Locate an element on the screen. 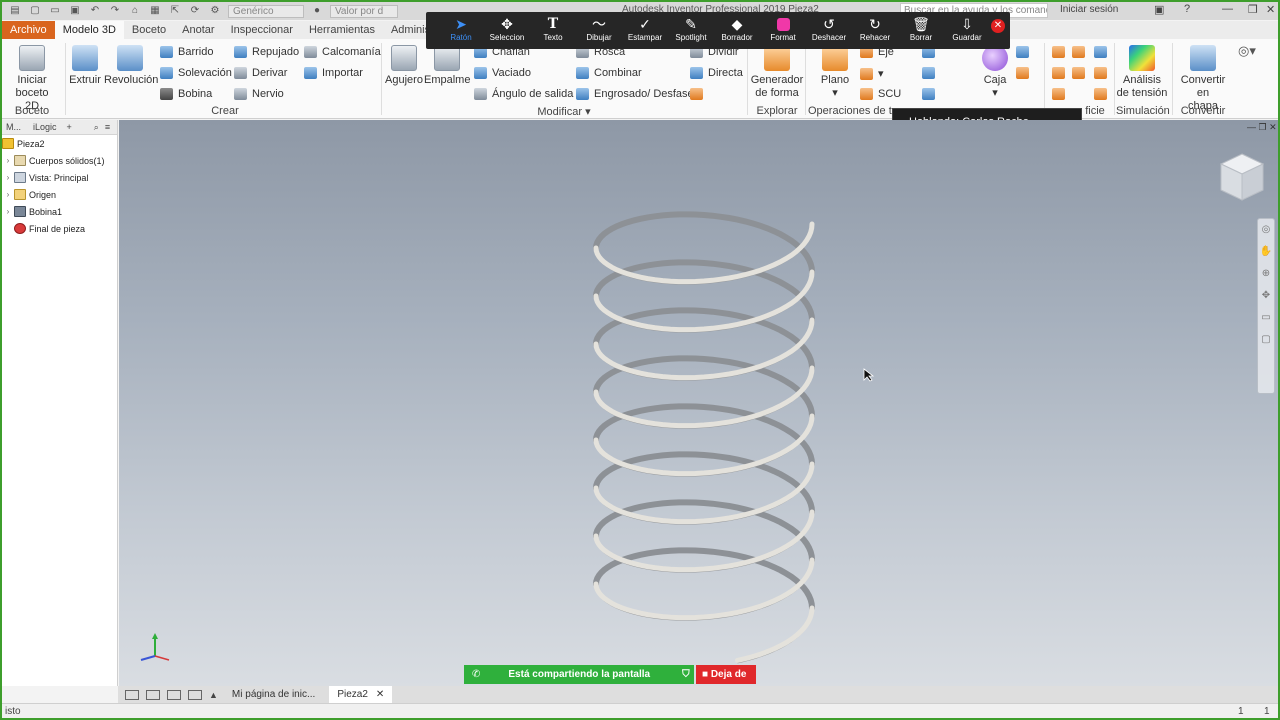 The height and width of the screenshot is (720, 1280). select-icon: ⇱ is located at coordinates (175, 11).